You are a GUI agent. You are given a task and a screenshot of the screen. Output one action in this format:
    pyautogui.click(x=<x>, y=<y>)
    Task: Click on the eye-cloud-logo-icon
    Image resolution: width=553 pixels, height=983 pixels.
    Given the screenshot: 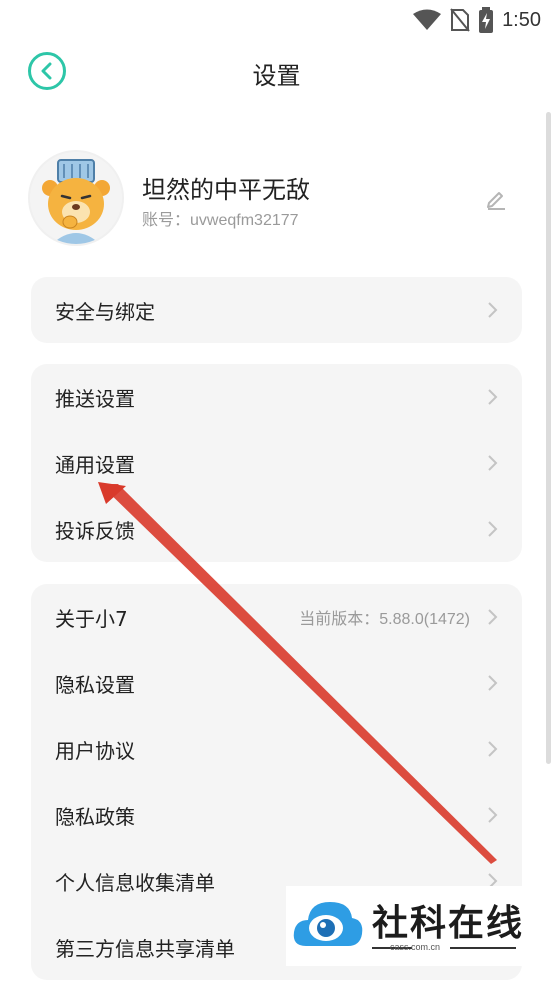 What is the action you would take?
    pyautogui.click(x=328, y=924)
    